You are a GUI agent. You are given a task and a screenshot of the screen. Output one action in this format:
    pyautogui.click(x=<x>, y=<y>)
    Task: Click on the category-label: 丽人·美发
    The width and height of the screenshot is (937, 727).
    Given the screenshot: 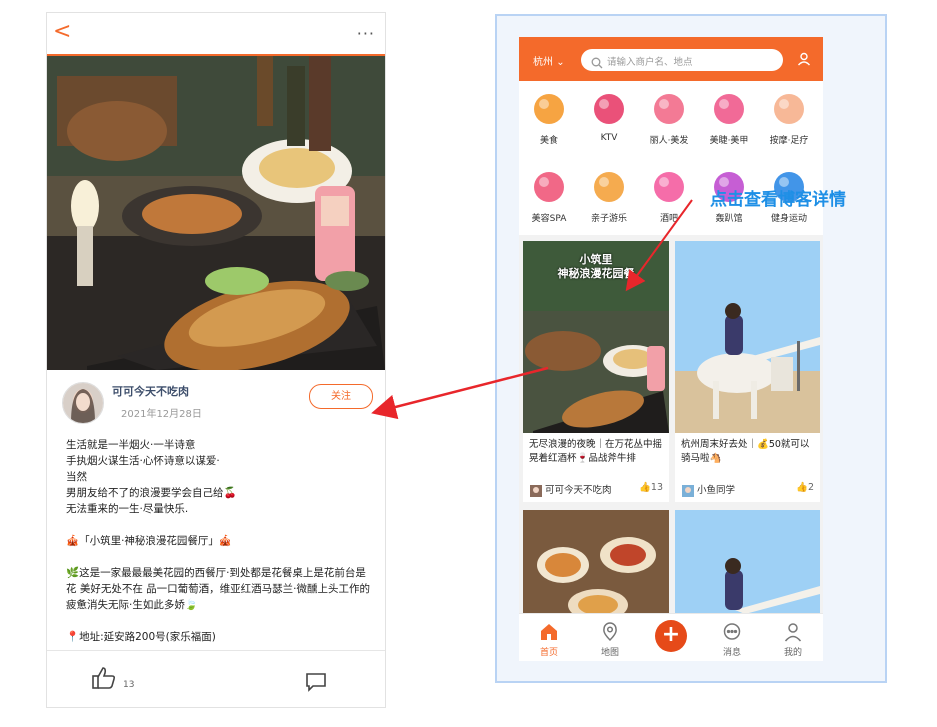 What is the action you would take?
    pyautogui.click(x=669, y=141)
    